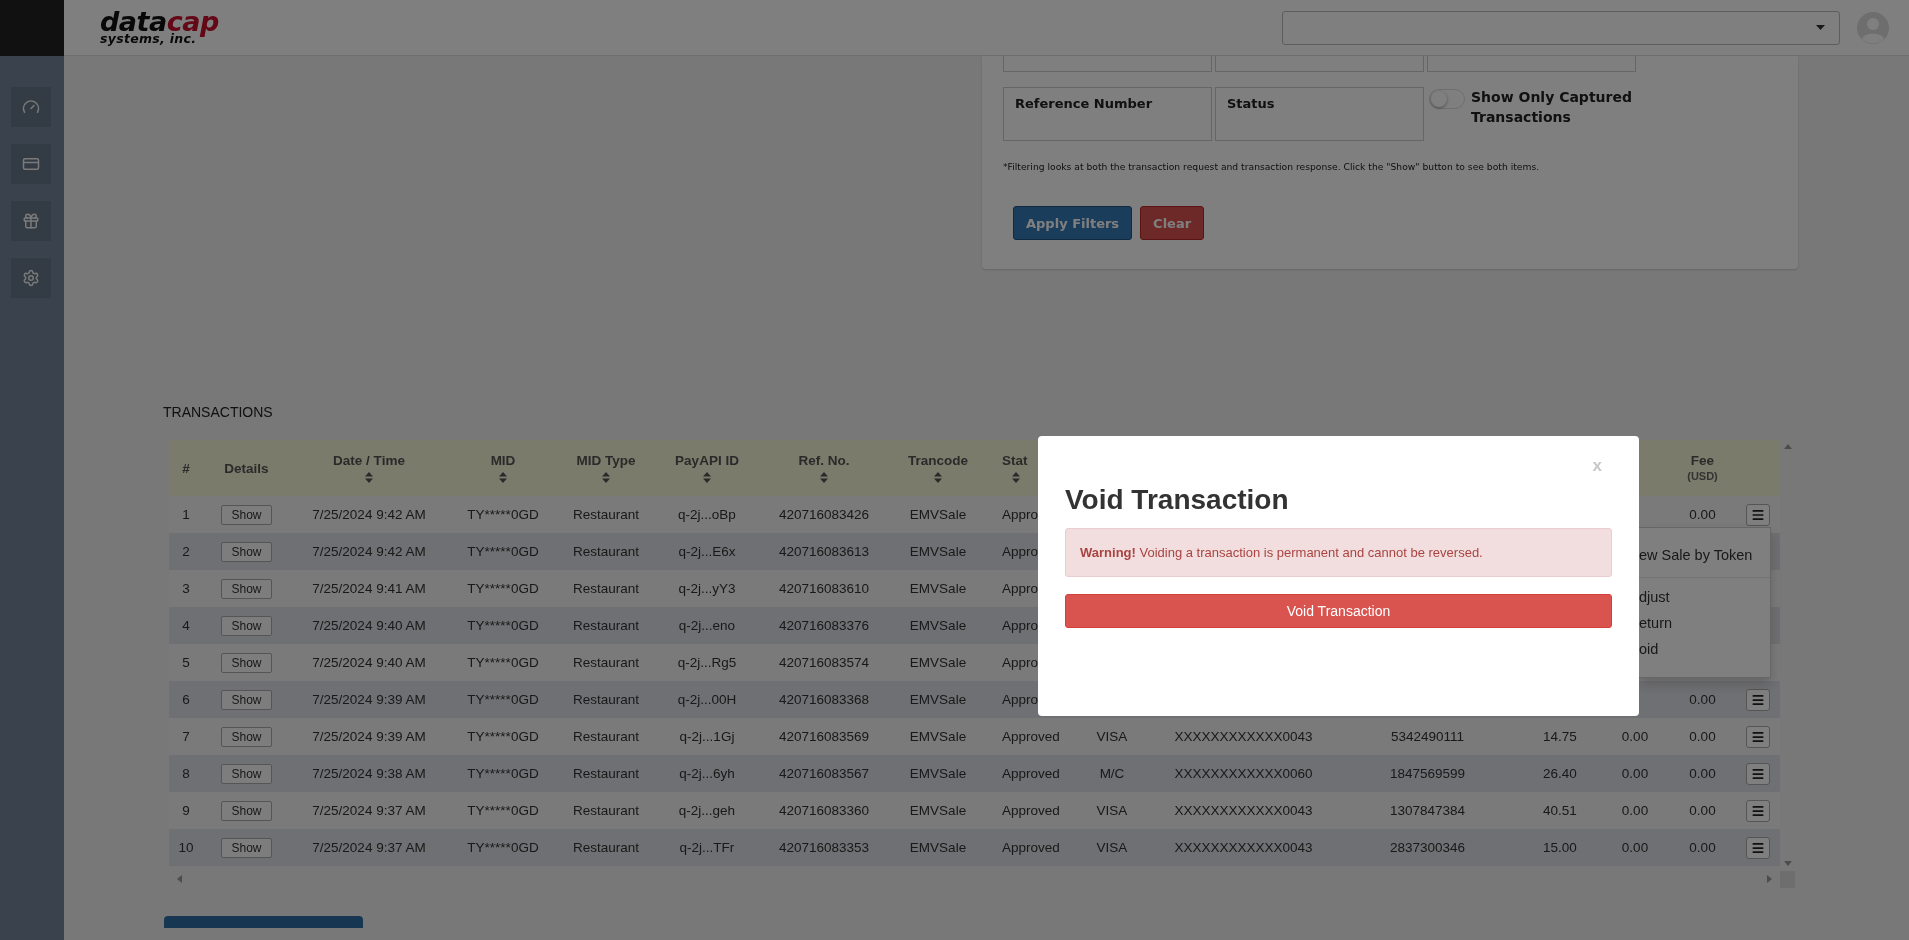 The height and width of the screenshot is (940, 1909). Describe the element at coordinates (1319, 114) in the screenshot. I see `filter-field: Status` at that location.